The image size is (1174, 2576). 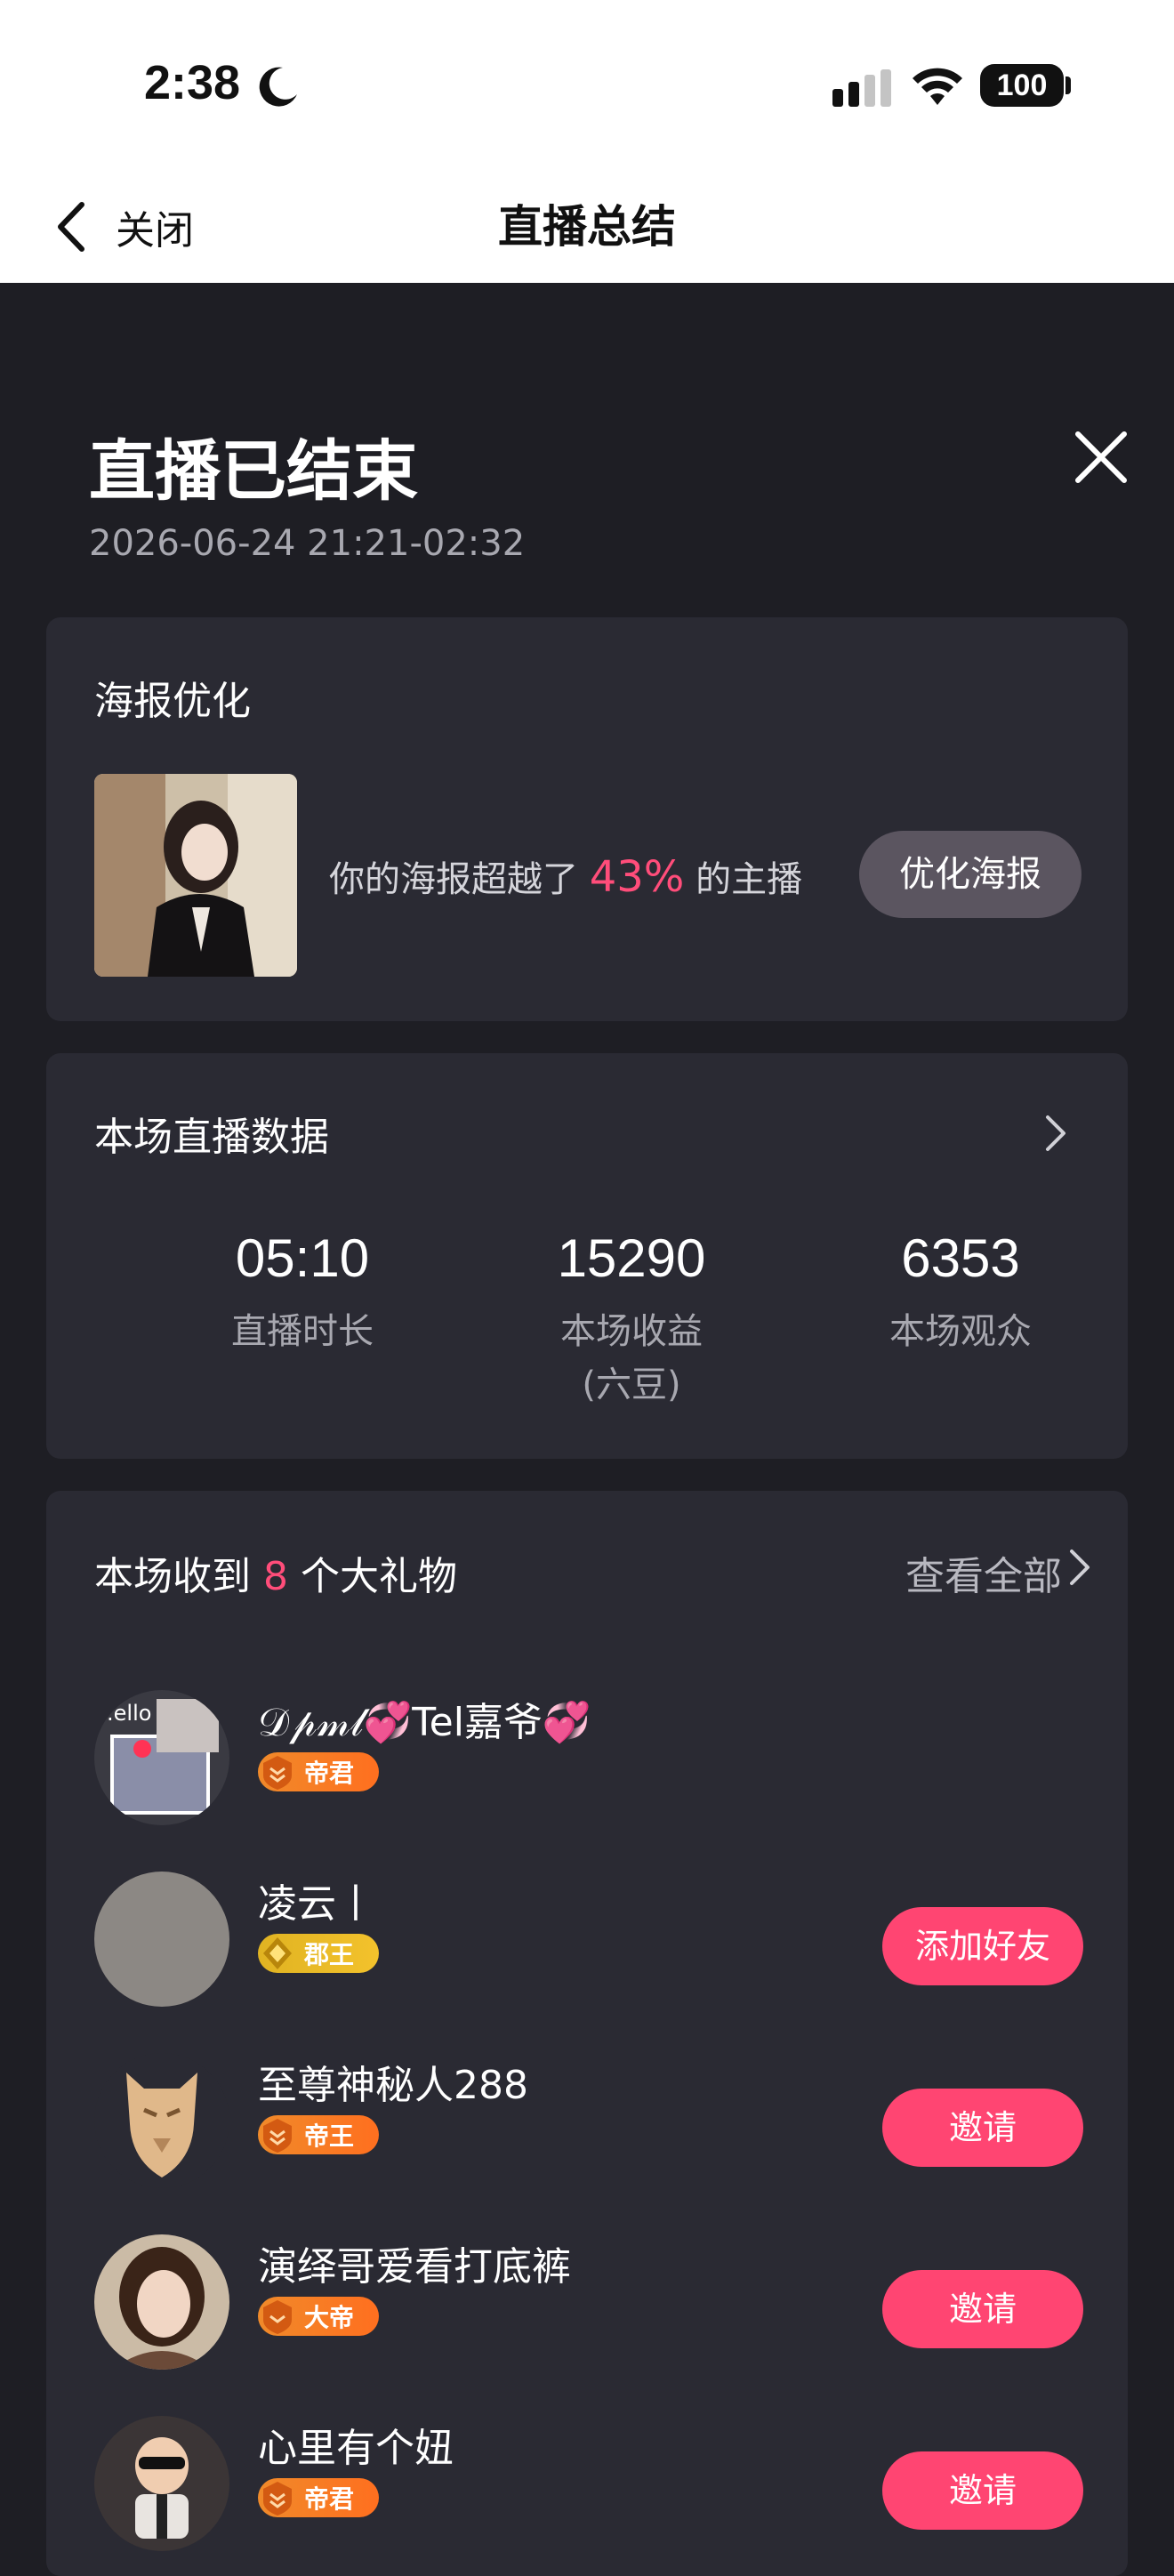 I want to click on poster-text-after: 的主播, so click(x=749, y=879).